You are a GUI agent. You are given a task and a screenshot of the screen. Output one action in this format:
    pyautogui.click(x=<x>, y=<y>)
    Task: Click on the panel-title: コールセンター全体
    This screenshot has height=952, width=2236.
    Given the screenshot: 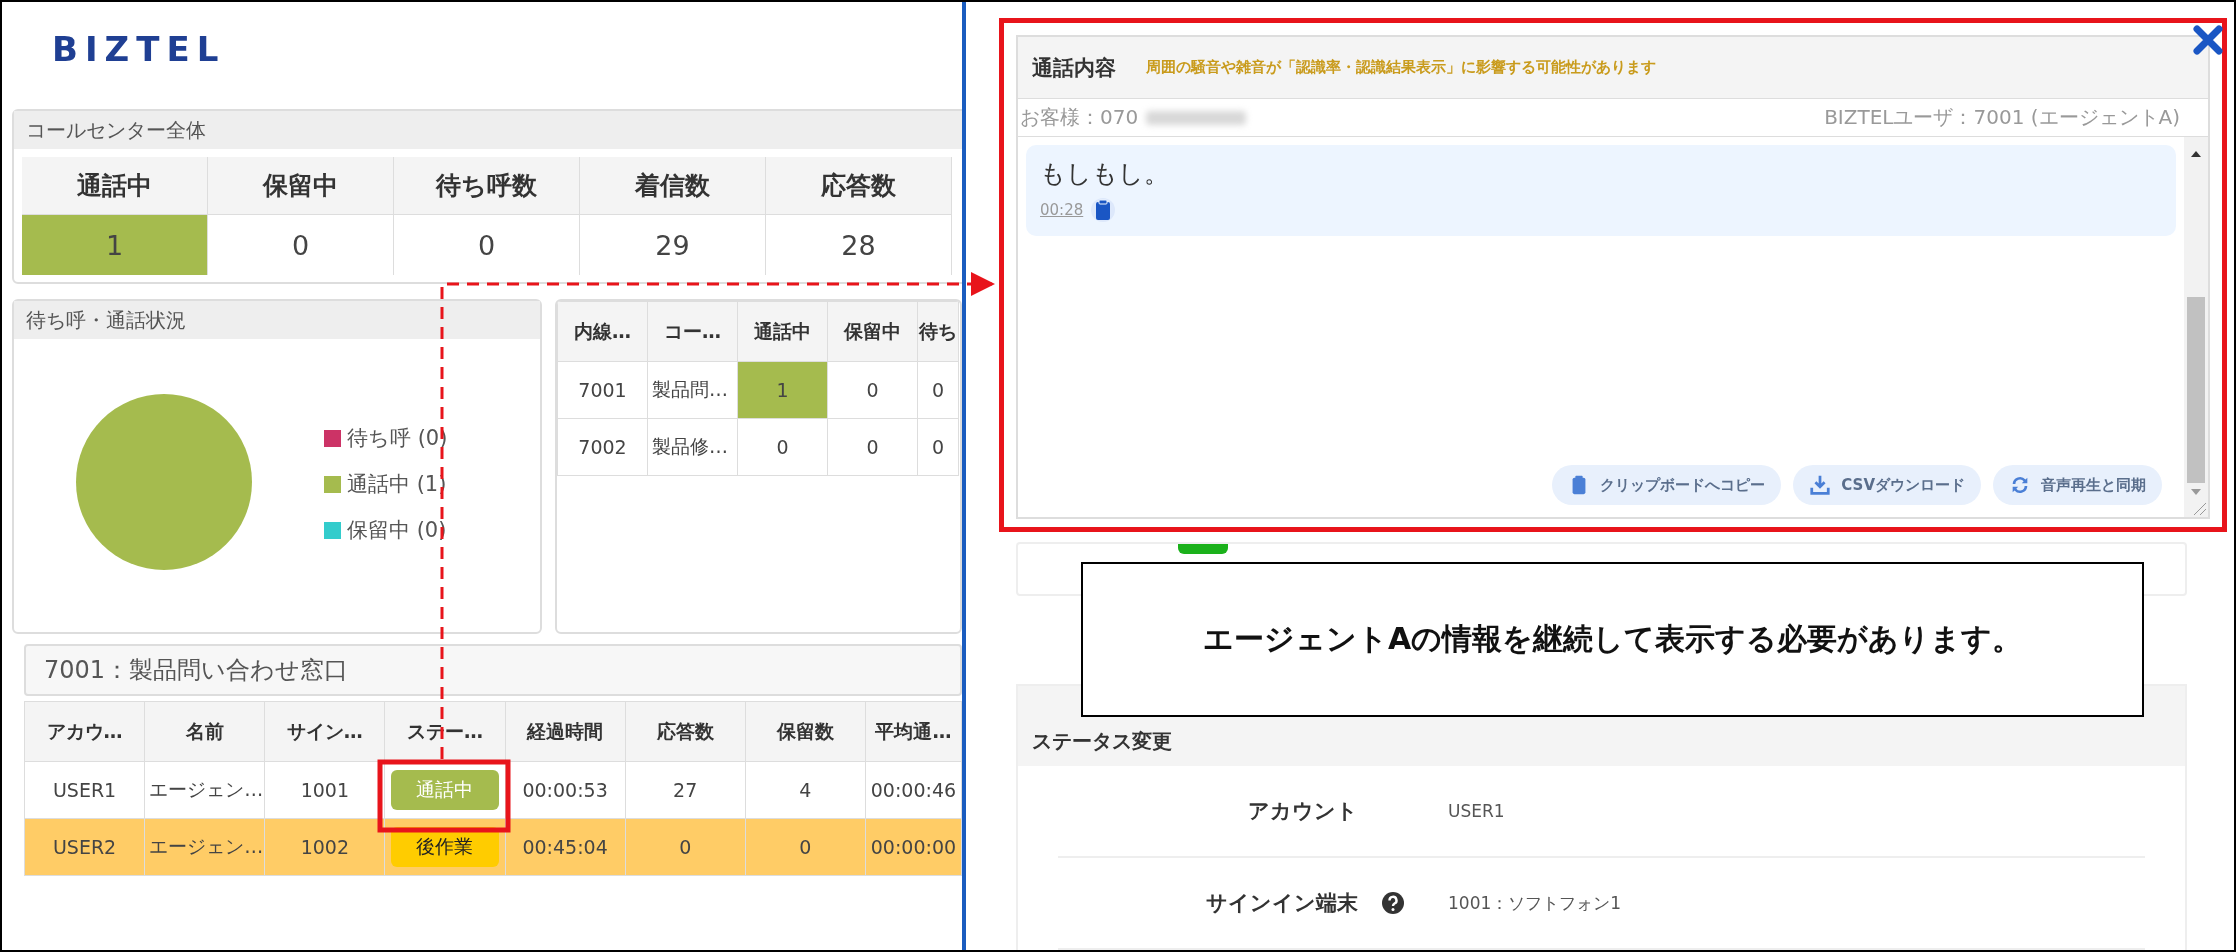 What is the action you would take?
    pyautogui.click(x=488, y=130)
    